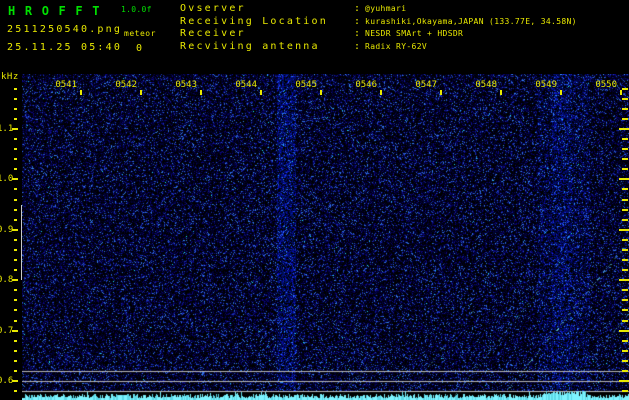 The width and height of the screenshot is (629, 400). I want to click on station-info-row: Receiver: NESDR SMArt + HDSDR, so click(378, 34).